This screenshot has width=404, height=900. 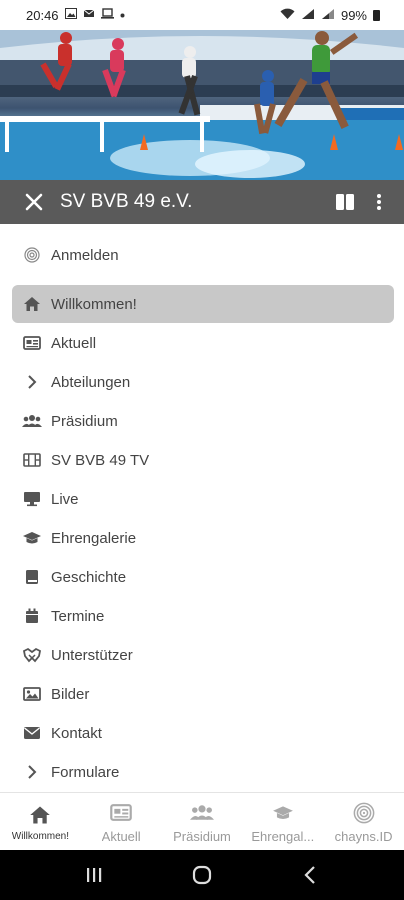 What do you see at coordinates (353, 15) in the screenshot?
I see `battery-text: 99%` at bounding box center [353, 15].